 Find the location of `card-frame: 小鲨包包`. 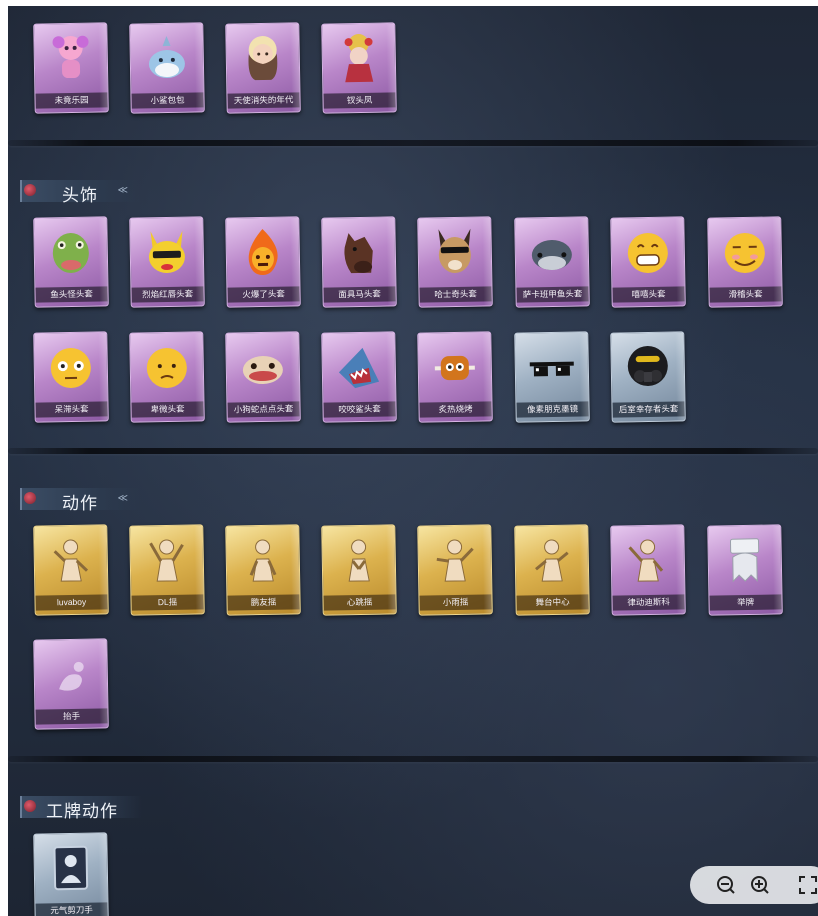

card-frame: 小鲨包包 is located at coordinates (167, 68).